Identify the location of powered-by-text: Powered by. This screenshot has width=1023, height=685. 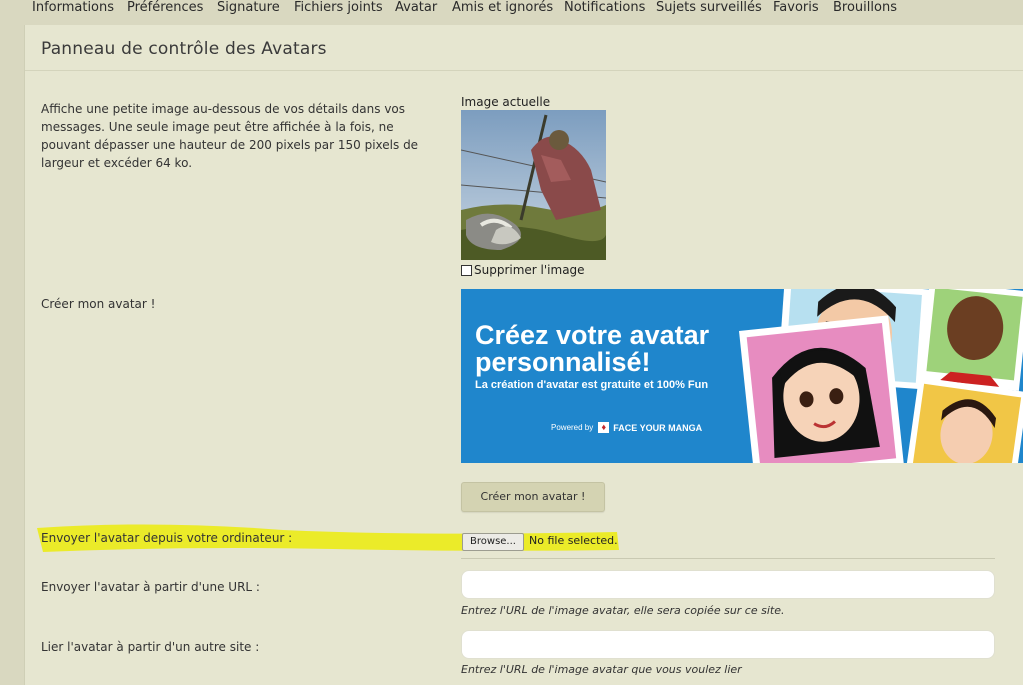
(572, 427).